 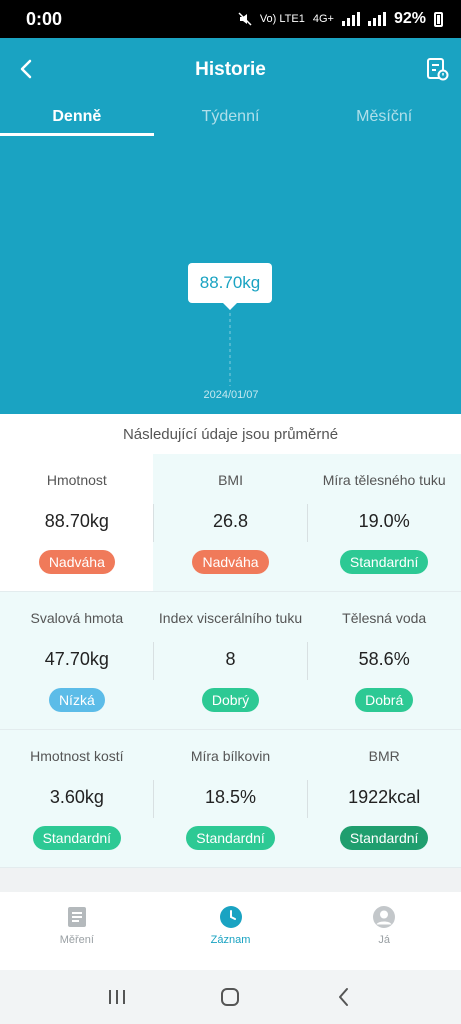 I want to click on nav-record: Záznam, so click(x=231, y=931).